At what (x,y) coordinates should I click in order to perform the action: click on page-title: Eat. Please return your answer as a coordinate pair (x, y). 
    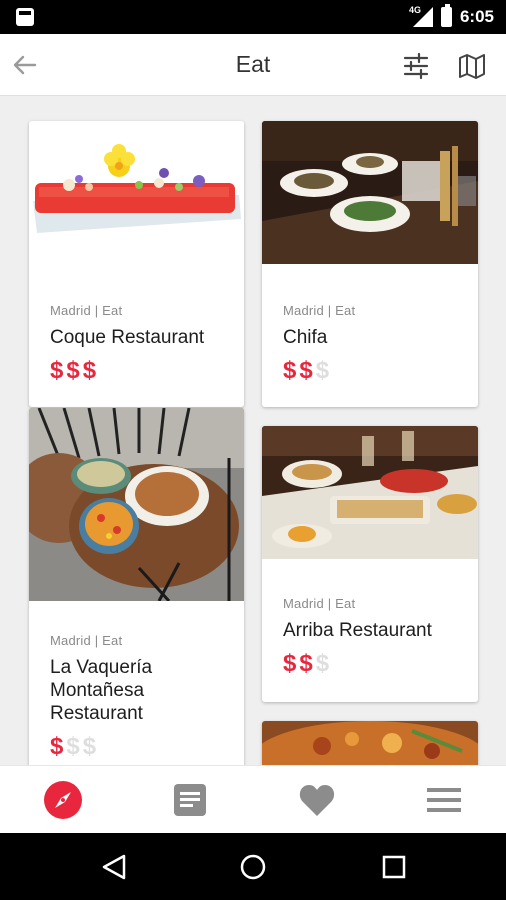
    Looking at the image, I should click on (253, 64).